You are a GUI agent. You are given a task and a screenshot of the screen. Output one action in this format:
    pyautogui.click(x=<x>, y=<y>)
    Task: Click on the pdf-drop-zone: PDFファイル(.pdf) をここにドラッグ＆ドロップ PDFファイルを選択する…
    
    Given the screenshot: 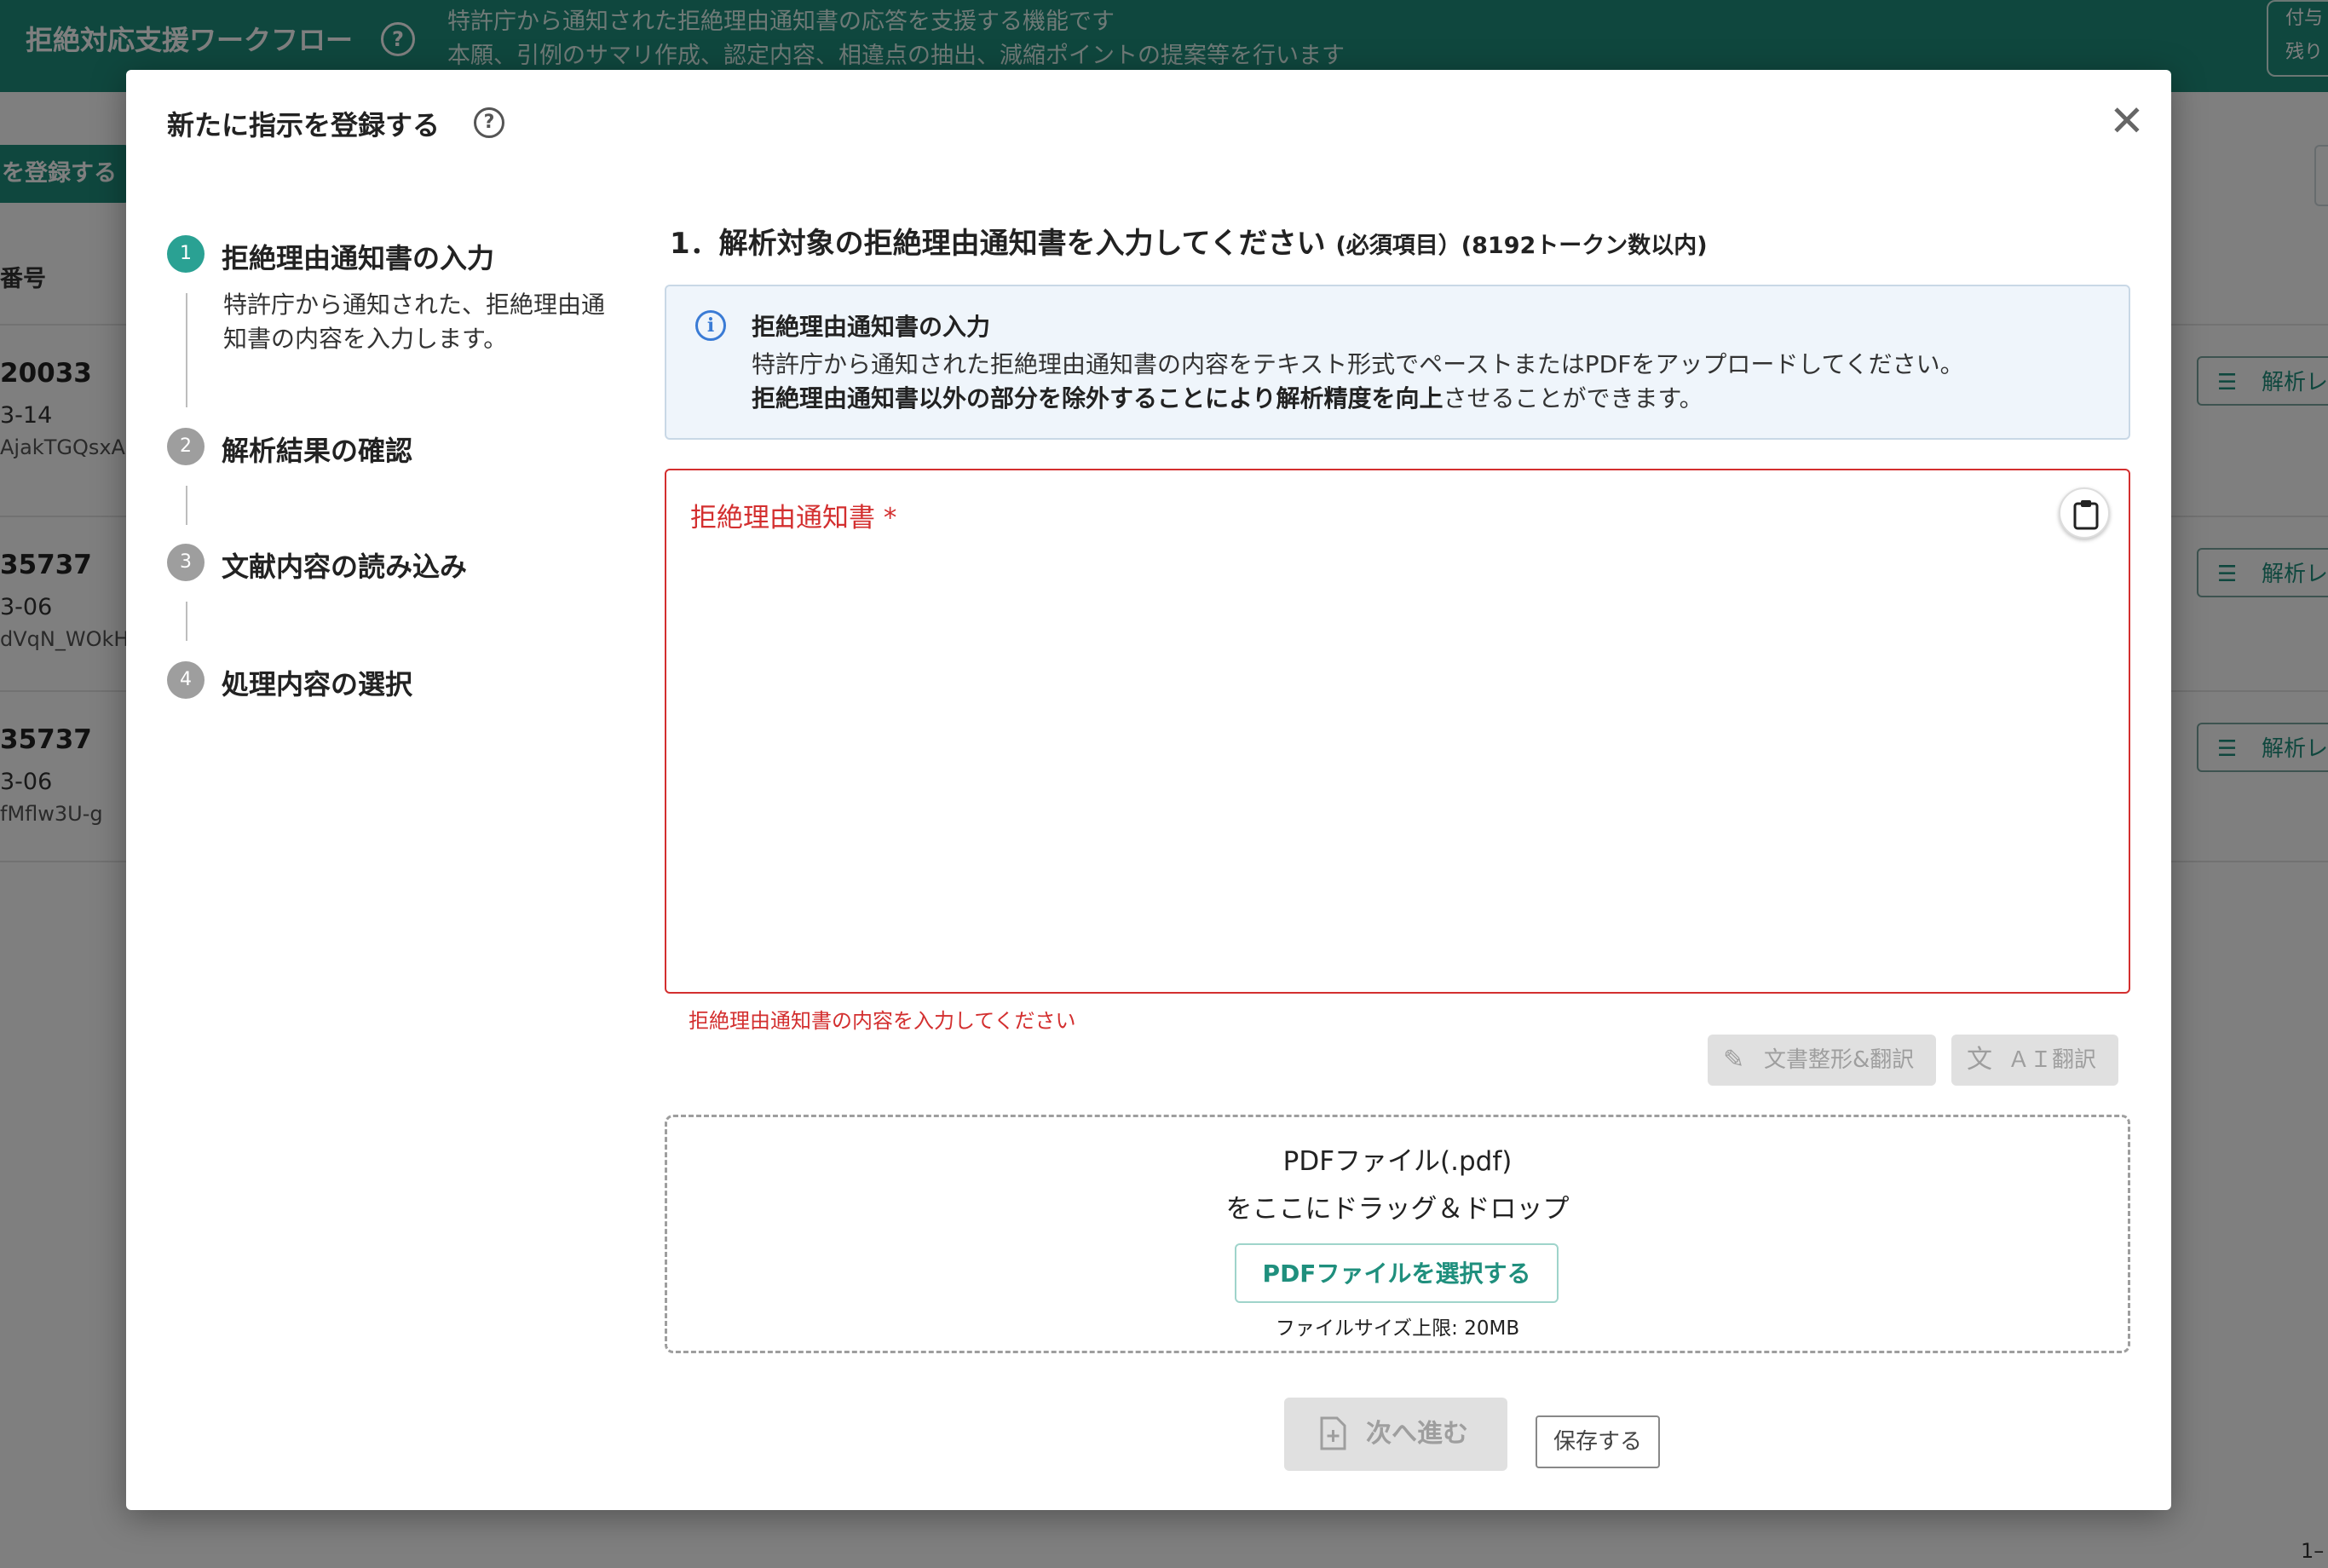 What is the action you would take?
    pyautogui.click(x=1397, y=1234)
    